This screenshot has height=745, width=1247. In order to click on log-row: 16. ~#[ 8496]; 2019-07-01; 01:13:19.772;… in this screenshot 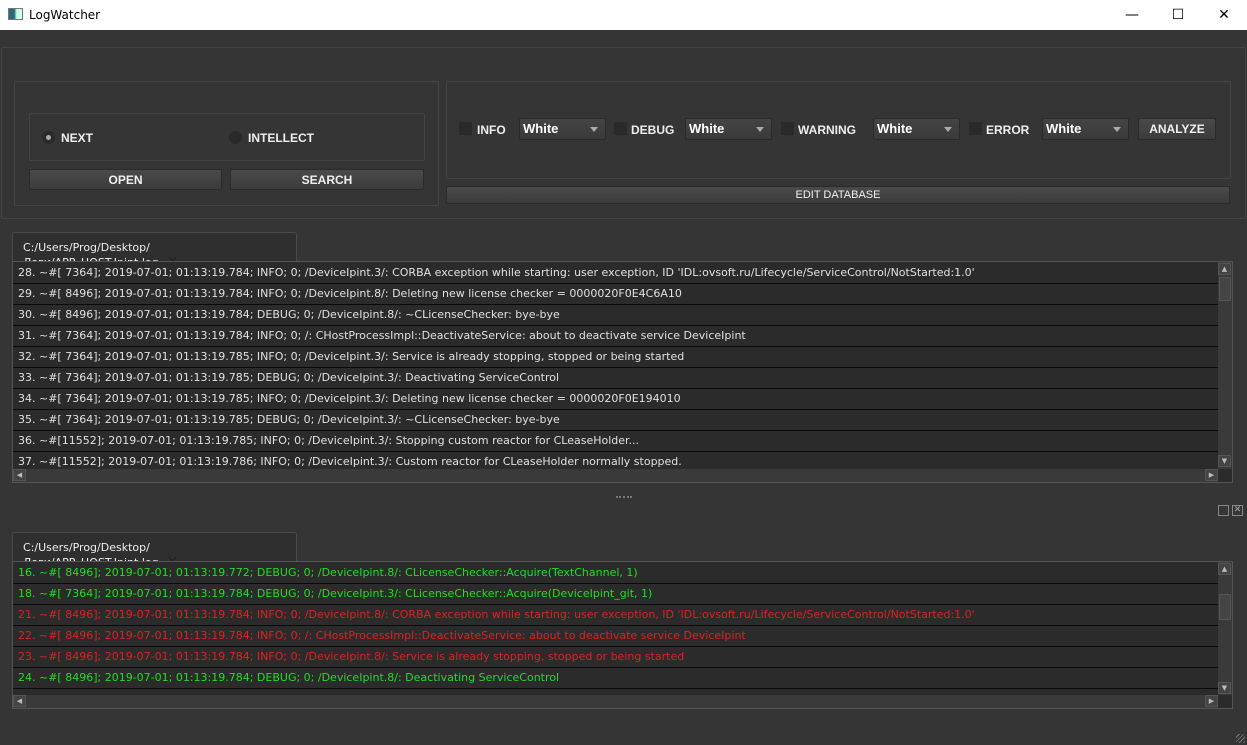, I will do `click(615, 573)`.